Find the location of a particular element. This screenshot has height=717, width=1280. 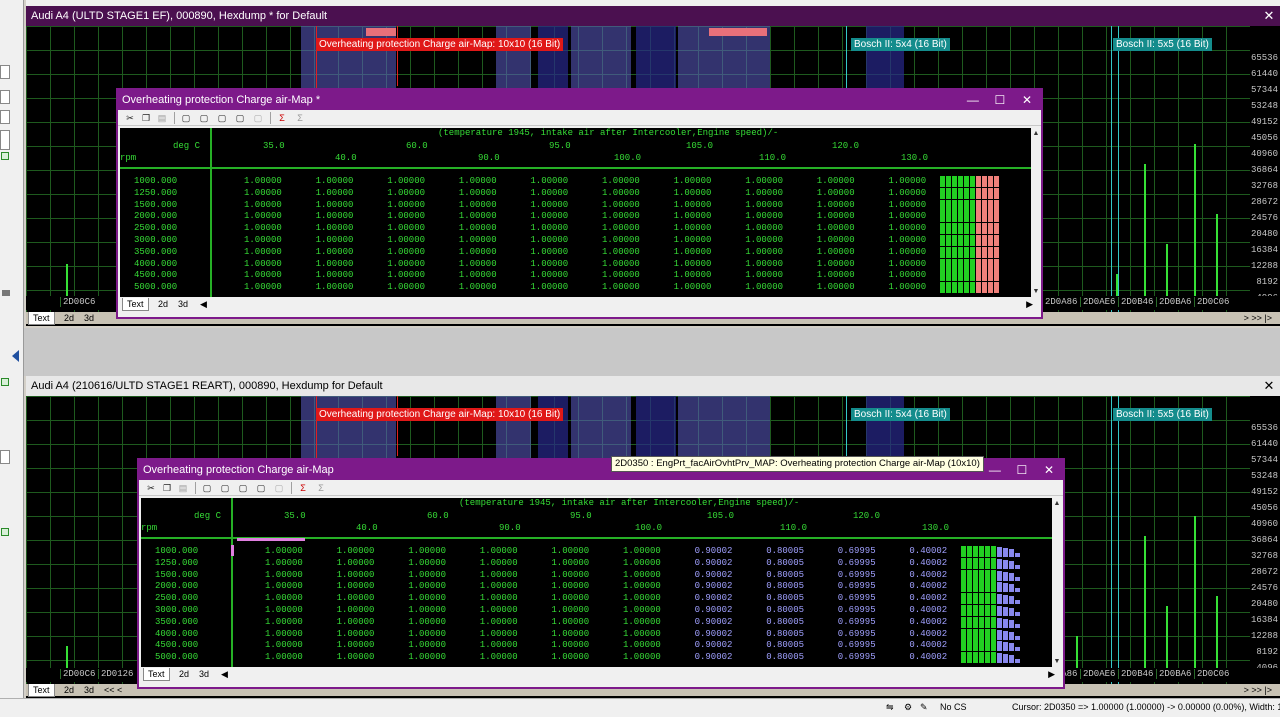

scroll-nav-buttons: > >> |> is located at coordinates (1258, 318).